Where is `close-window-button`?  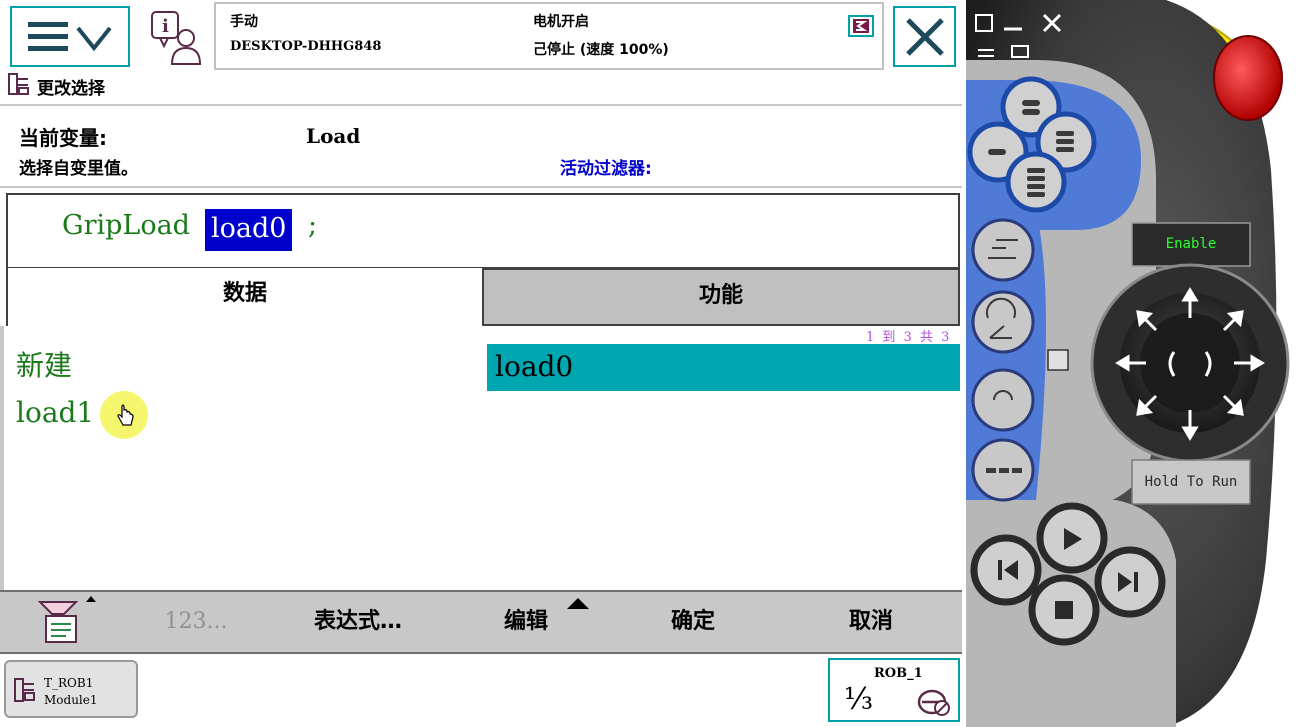
close-window-button is located at coordinates (1052, 23).